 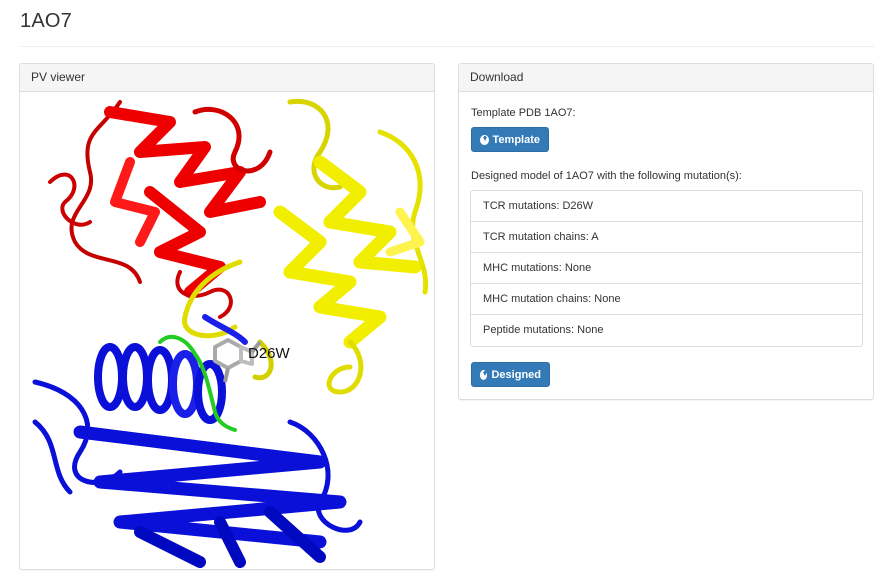 I want to click on template-button-label: Template, so click(x=516, y=139).